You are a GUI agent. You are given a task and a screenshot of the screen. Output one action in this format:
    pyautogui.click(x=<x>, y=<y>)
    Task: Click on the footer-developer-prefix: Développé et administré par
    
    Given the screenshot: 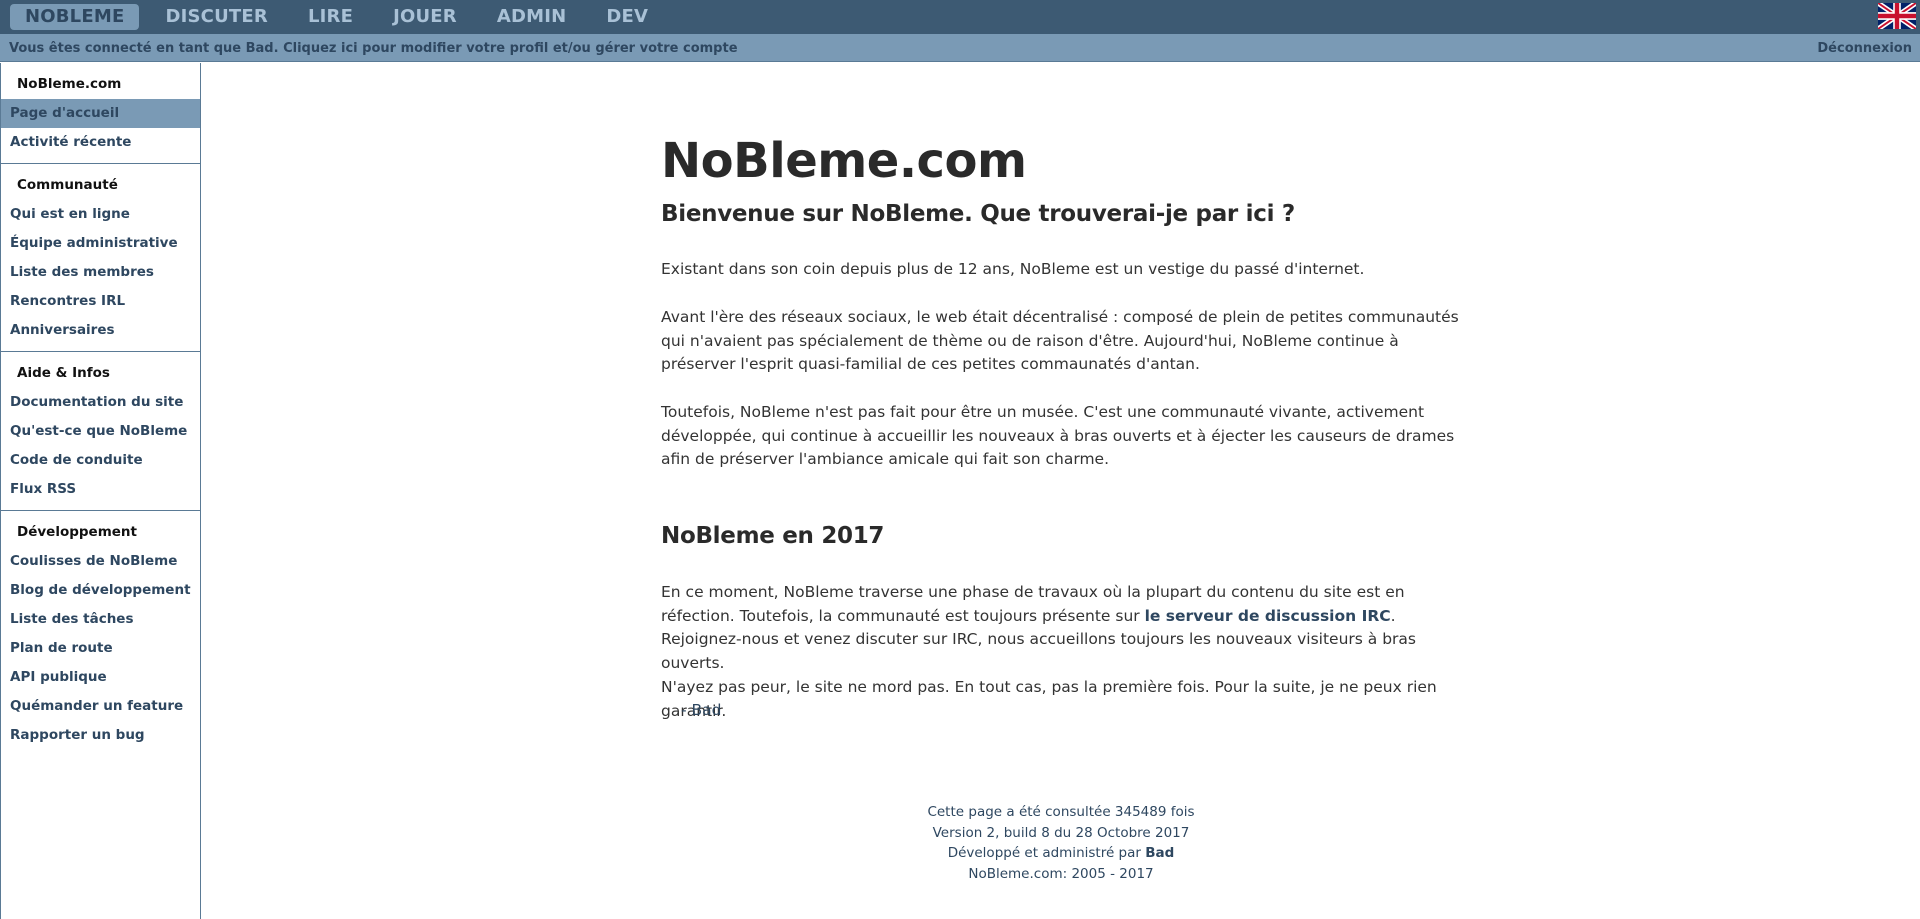 What is the action you would take?
    pyautogui.click(x=1046, y=853)
    